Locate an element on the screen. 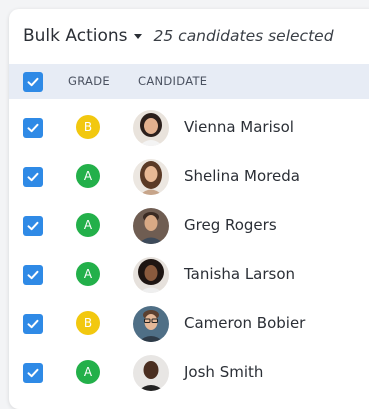 The image size is (369, 409). candidate-name: Tanisha Larson is located at coordinates (239, 274).